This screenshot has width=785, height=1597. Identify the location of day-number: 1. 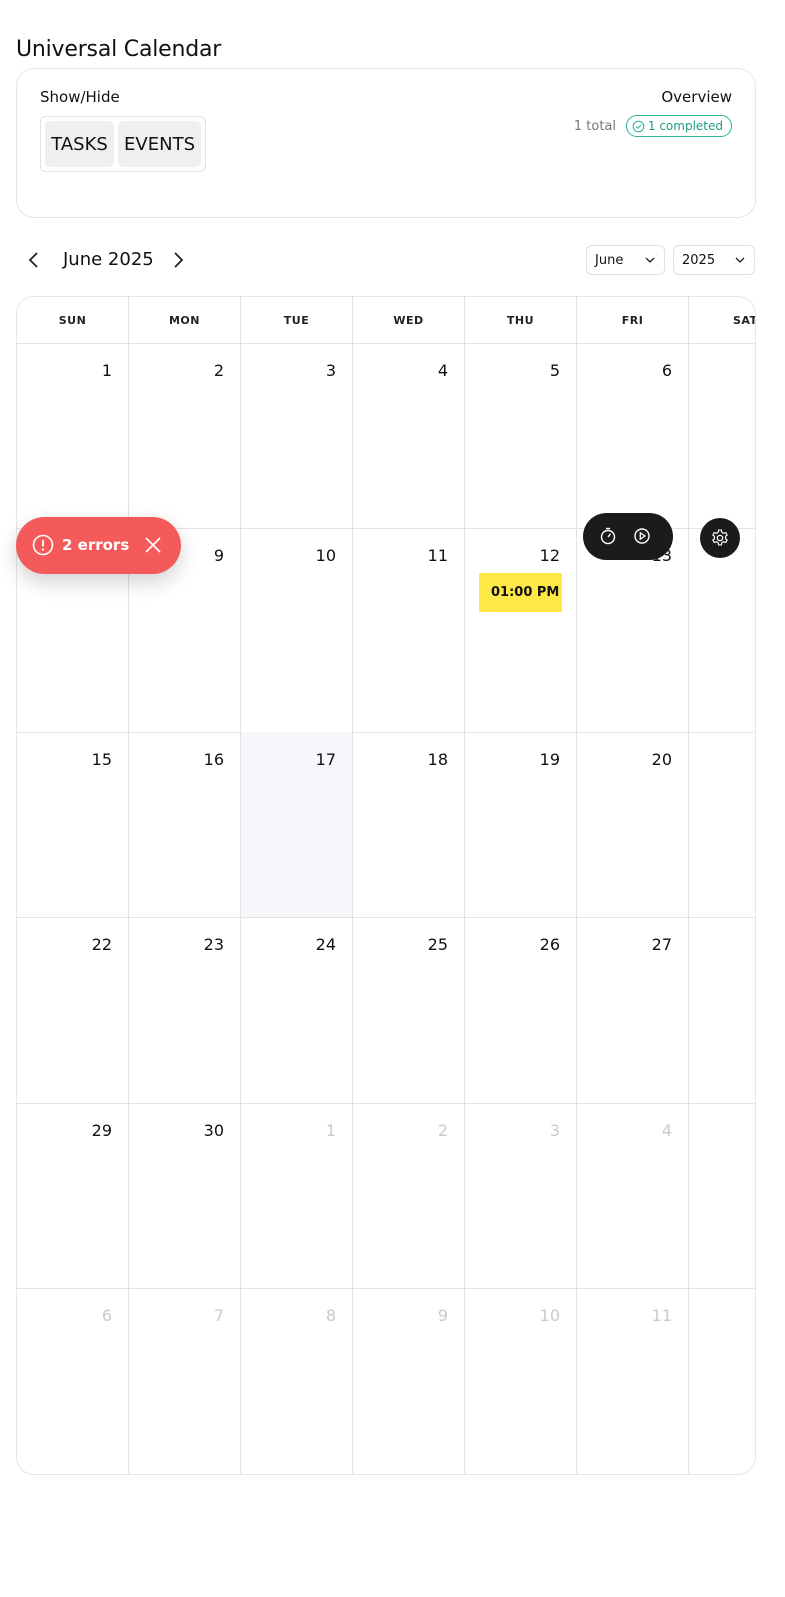
(106, 370).